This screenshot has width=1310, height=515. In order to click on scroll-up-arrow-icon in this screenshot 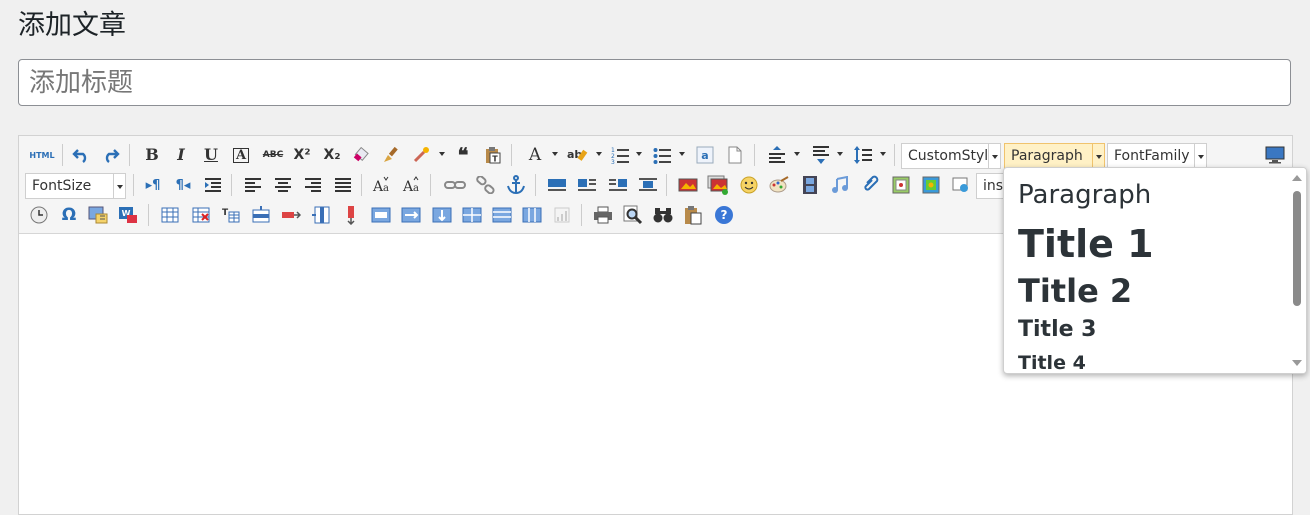, I will do `click(1297, 178)`.